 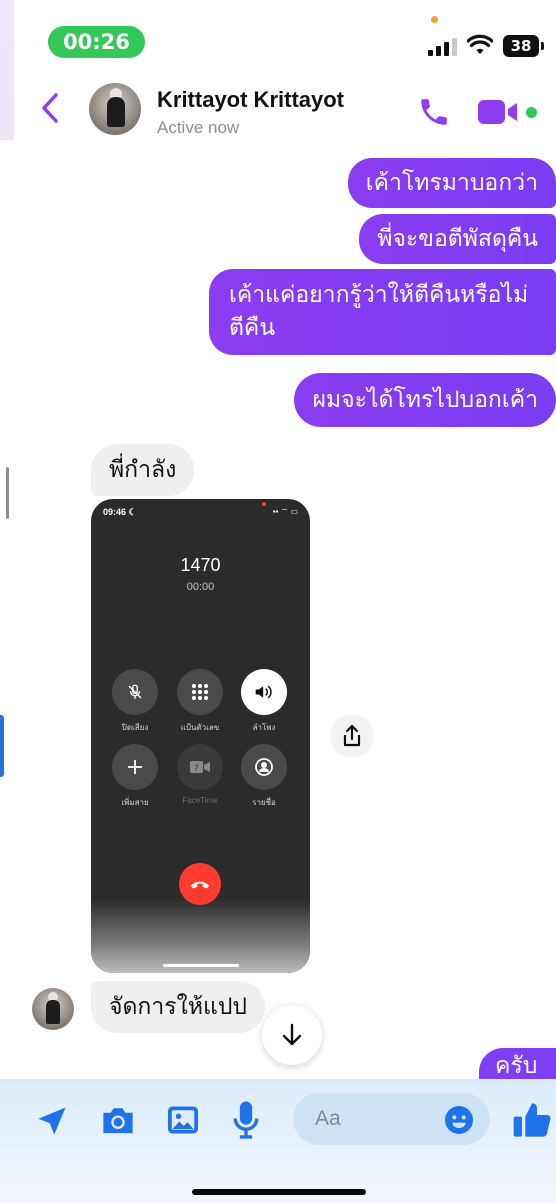 I want to click on add-call-icon, so click(x=135, y=767).